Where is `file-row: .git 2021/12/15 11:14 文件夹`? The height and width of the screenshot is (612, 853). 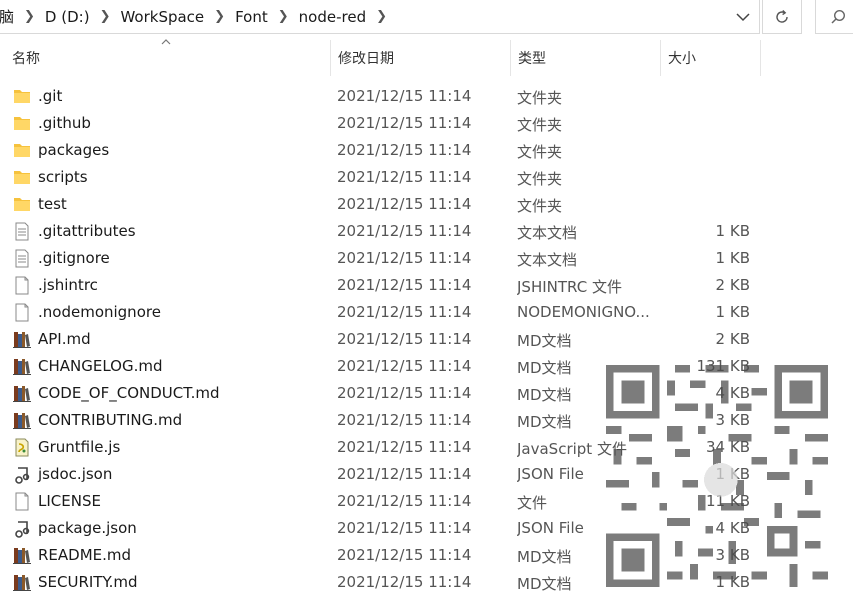
file-row: .git 2021/12/15 11:14 文件夹 is located at coordinates (426, 96).